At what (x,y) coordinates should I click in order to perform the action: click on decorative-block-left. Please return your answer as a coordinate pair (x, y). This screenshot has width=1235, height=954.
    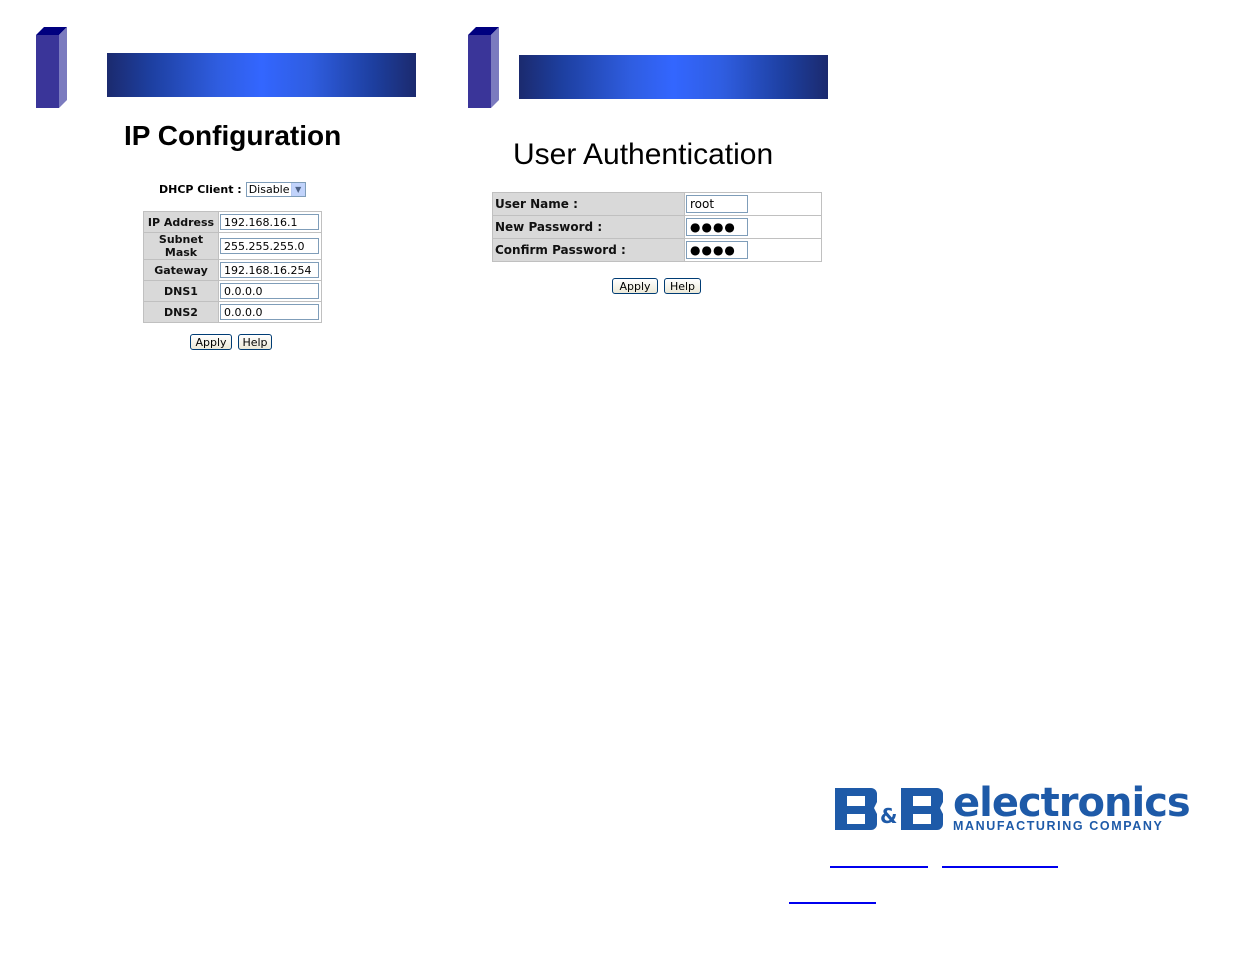
    Looking at the image, I should click on (52, 68).